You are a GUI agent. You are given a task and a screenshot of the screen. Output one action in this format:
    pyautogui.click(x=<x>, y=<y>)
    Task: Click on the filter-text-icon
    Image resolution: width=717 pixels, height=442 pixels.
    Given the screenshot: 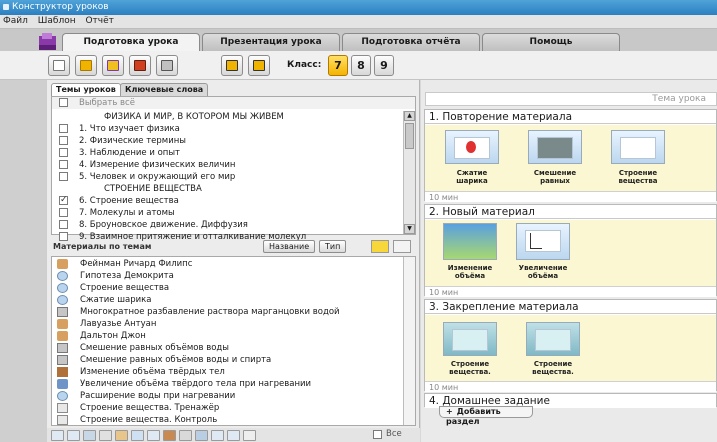 What is the action you would take?
    pyautogui.click(x=249, y=435)
    